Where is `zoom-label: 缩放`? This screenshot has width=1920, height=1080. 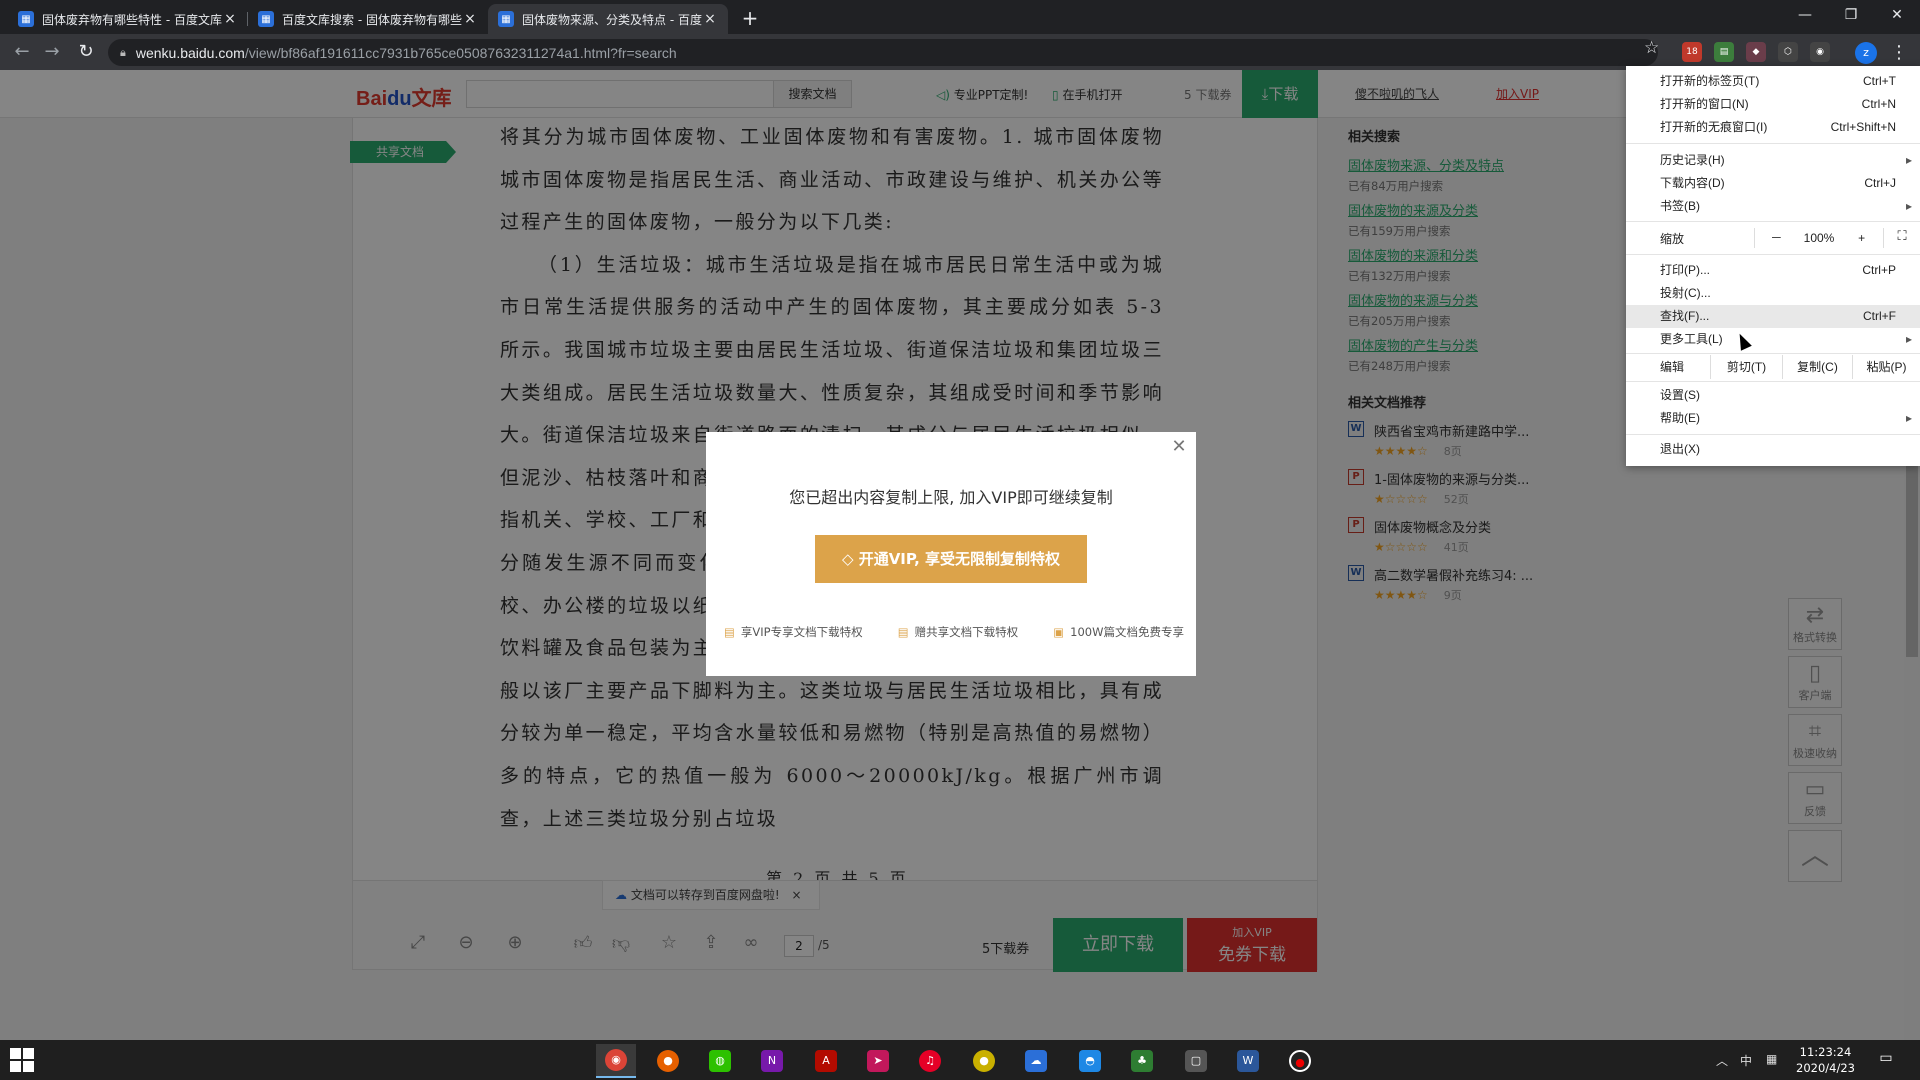
zoom-label: 缩放 is located at coordinates (1672, 239).